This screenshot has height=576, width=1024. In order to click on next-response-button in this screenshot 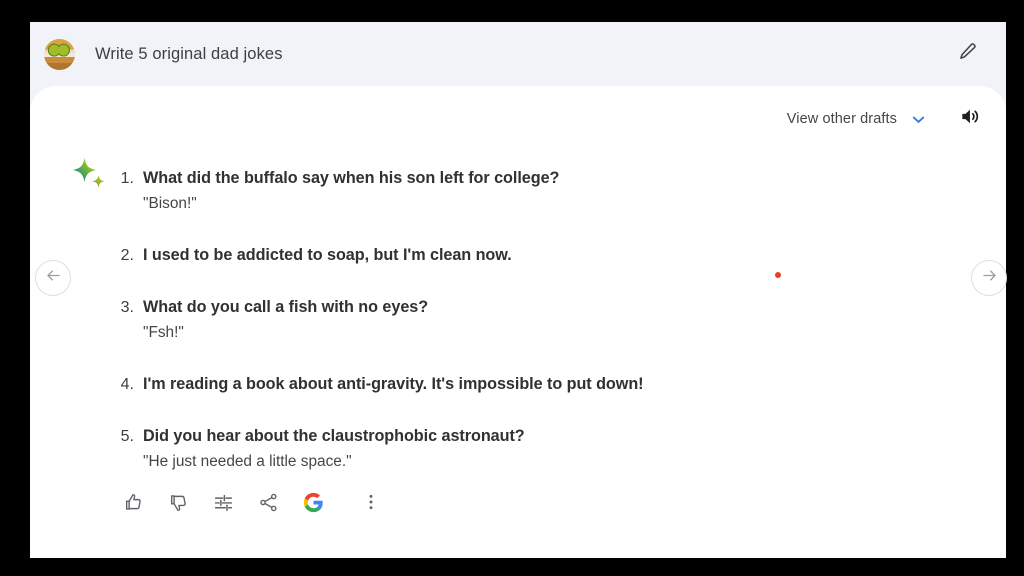, I will do `click(989, 278)`.